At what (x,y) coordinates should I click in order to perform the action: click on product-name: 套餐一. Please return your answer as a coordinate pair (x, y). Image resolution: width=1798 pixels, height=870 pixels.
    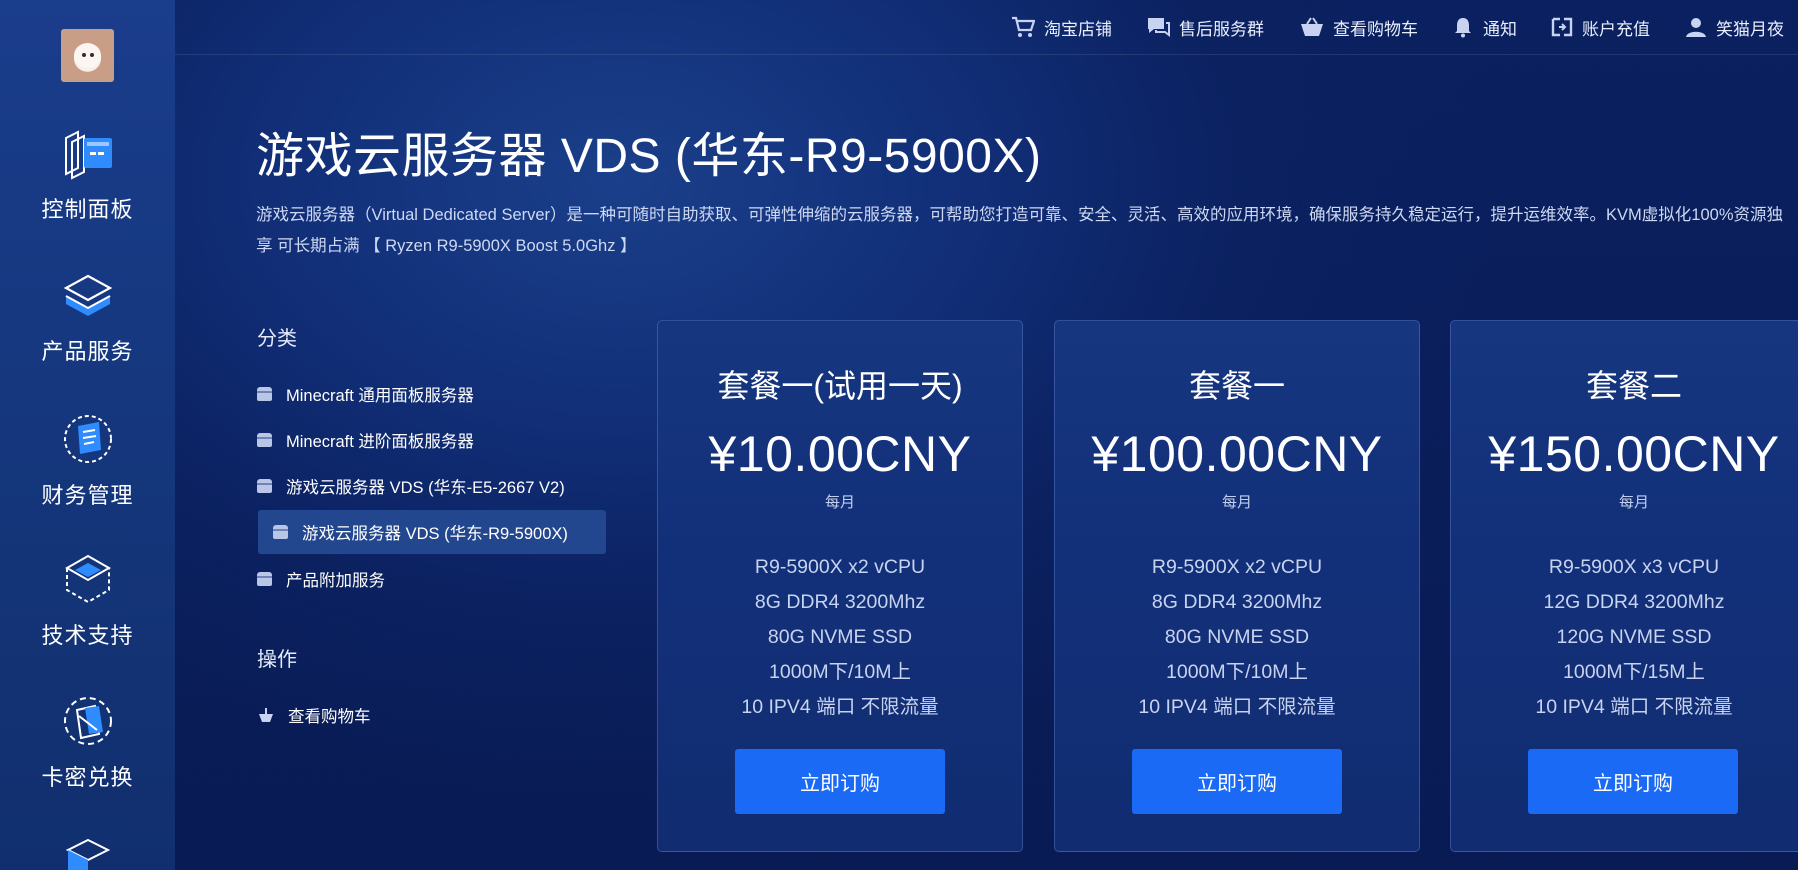
    Looking at the image, I should click on (1236, 386).